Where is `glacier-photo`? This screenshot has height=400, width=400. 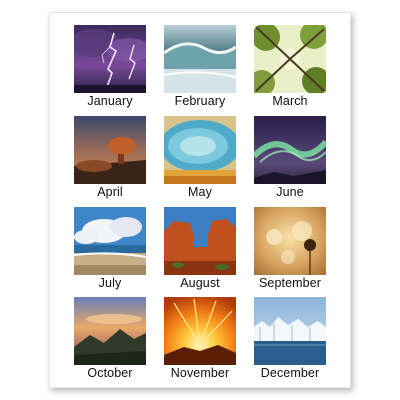 glacier-photo is located at coordinates (290, 331).